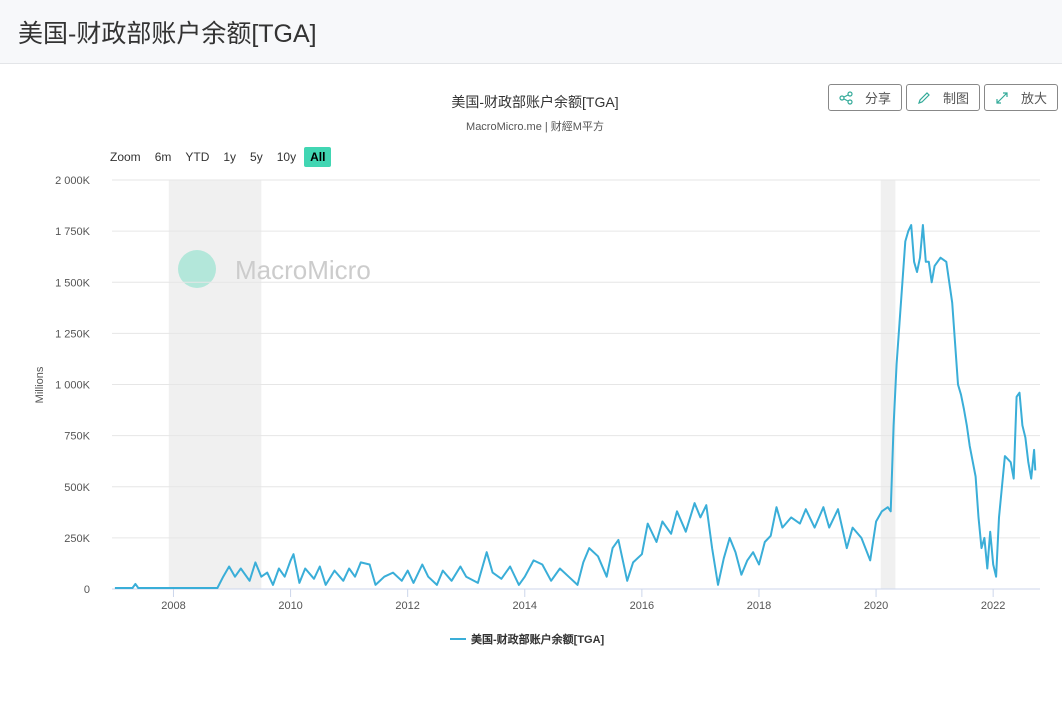  I want to click on y-tick-label: 1 500K, so click(73, 283).